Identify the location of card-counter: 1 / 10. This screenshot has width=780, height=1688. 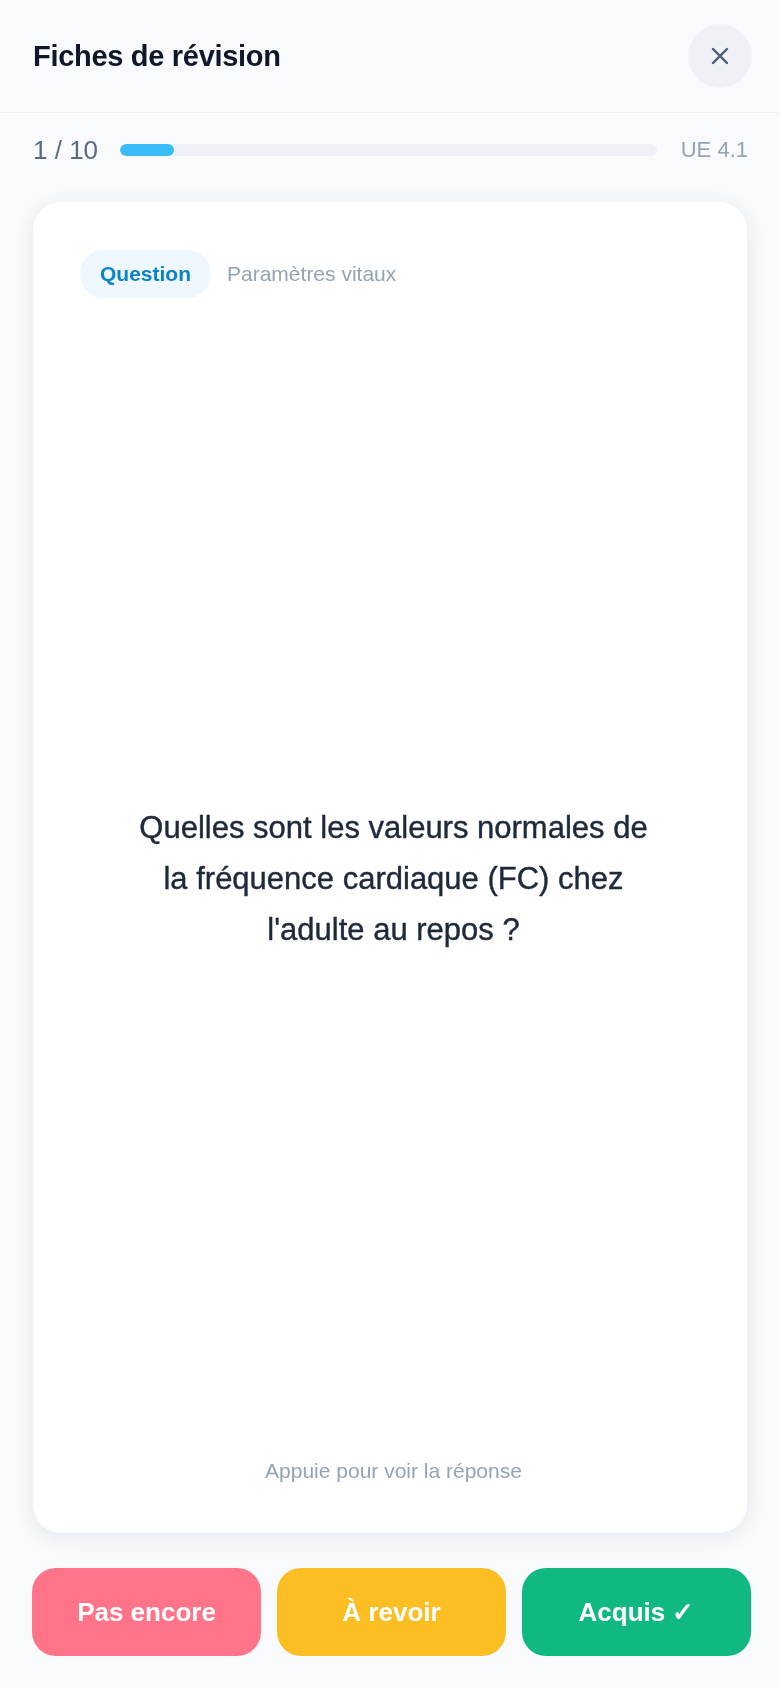
(66, 150).